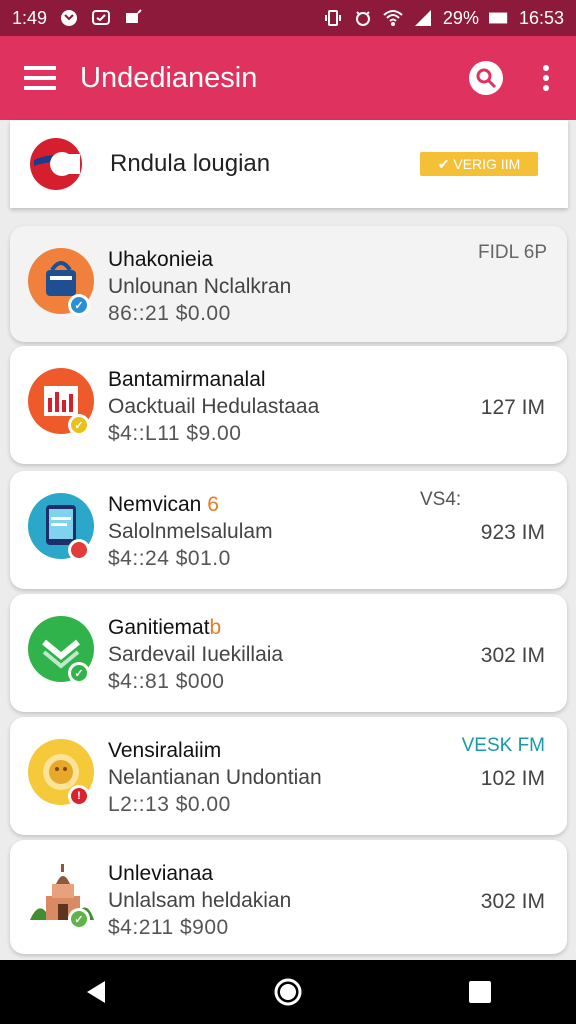 The image size is (576, 1024). I want to click on app-size: 102 IM, so click(512, 778).